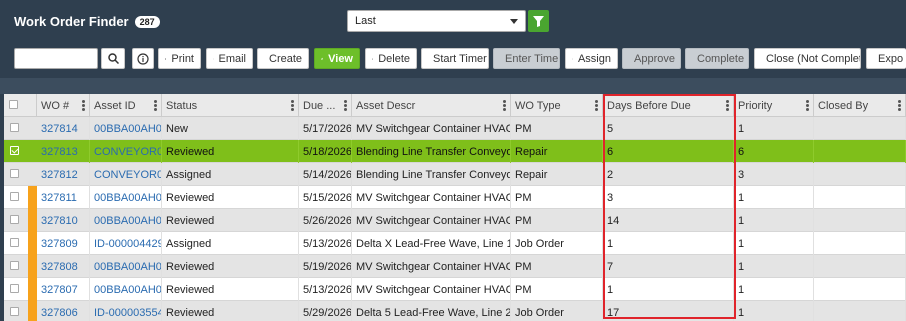  I want to click on wo-number-link: 327810, so click(63, 220).